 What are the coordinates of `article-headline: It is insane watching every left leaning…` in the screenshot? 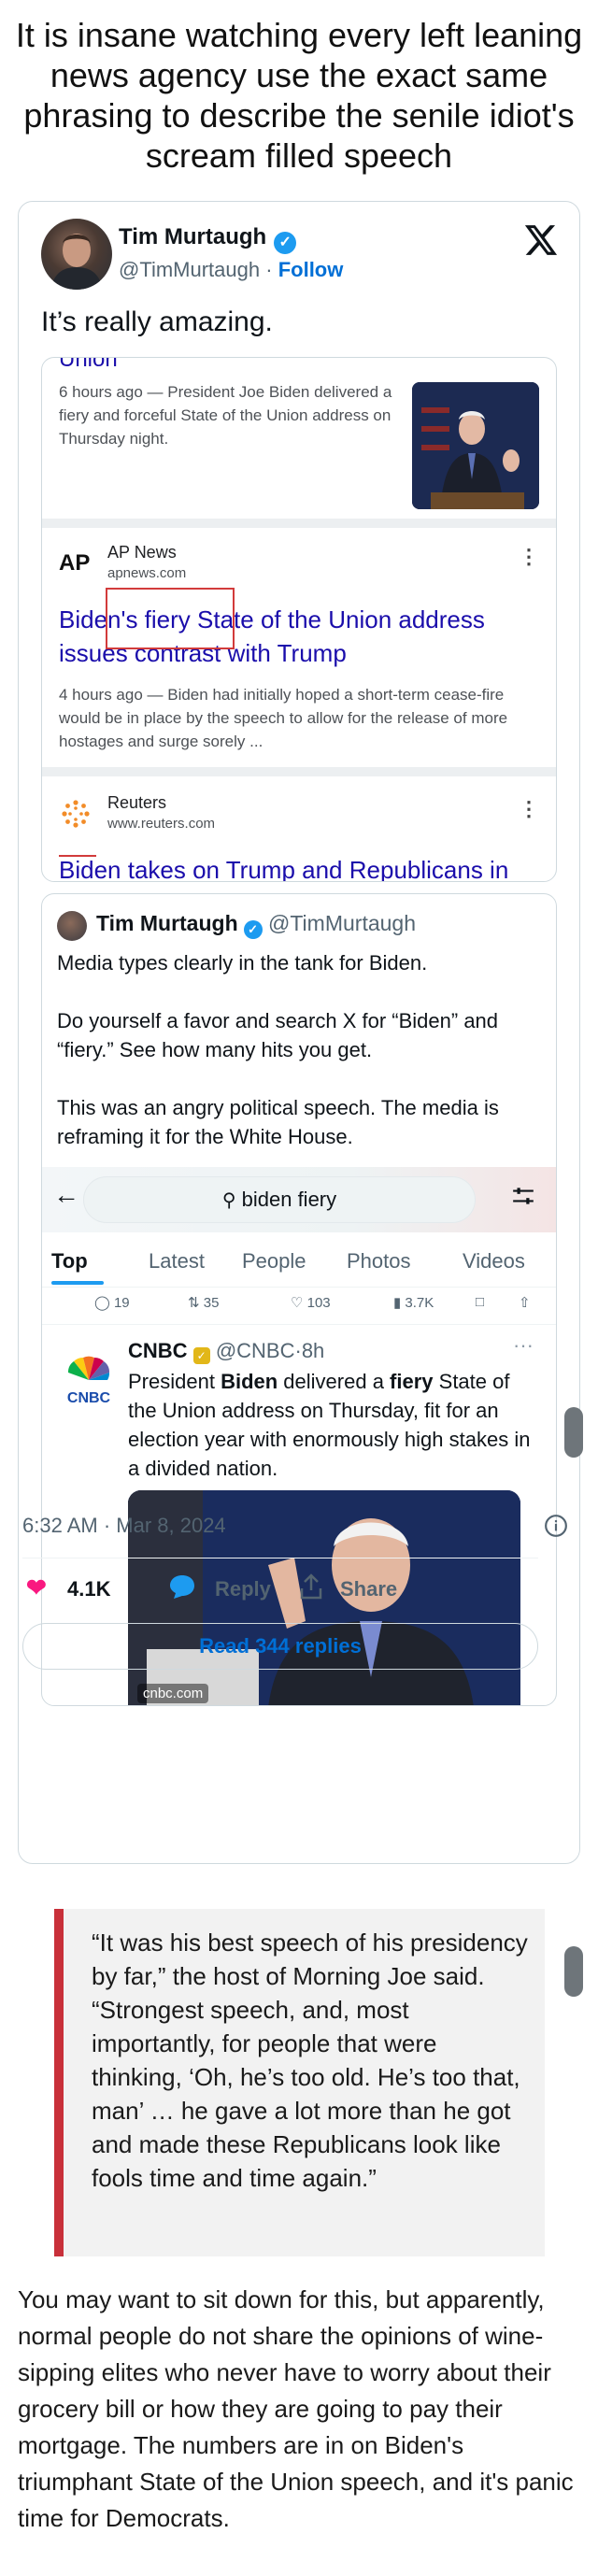 It's located at (299, 96).